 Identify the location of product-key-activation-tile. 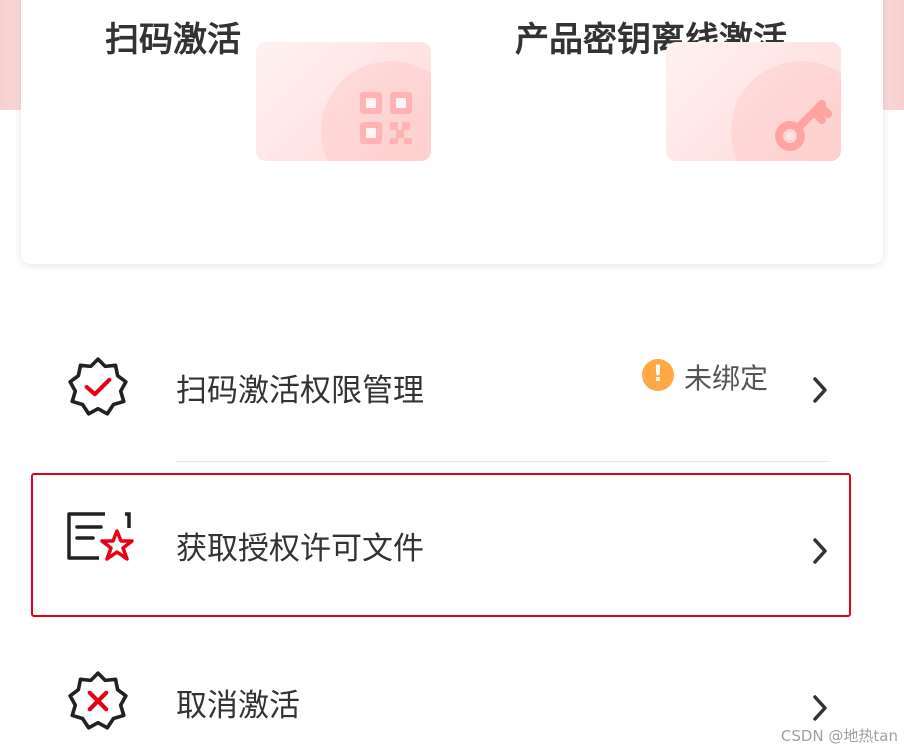
(753, 101).